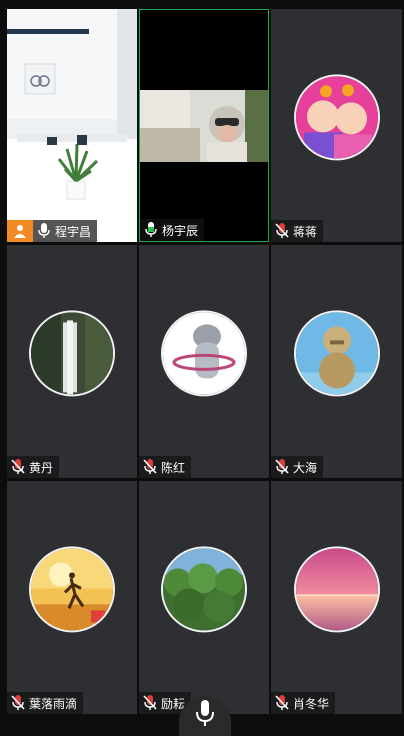  I want to click on participant-name: 葉落雨滴, so click(53, 703).